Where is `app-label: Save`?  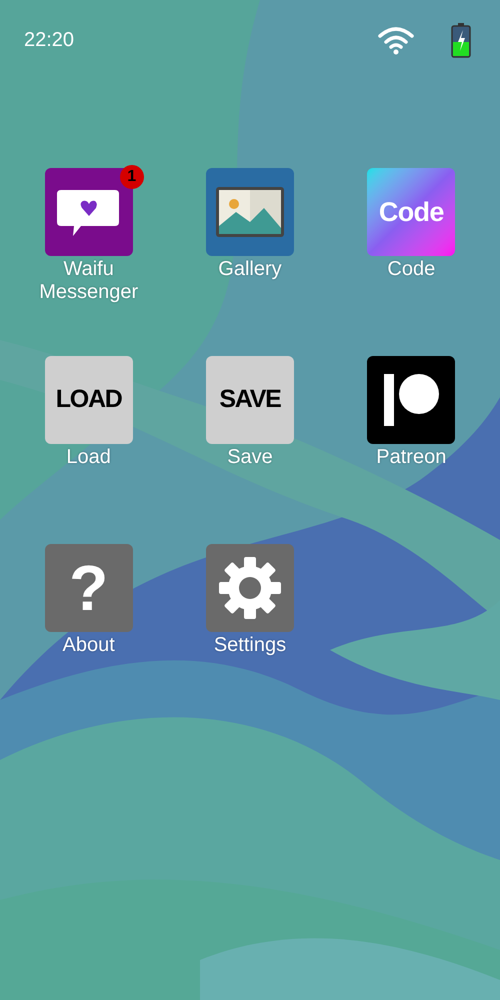
app-label: Save is located at coordinates (250, 457).